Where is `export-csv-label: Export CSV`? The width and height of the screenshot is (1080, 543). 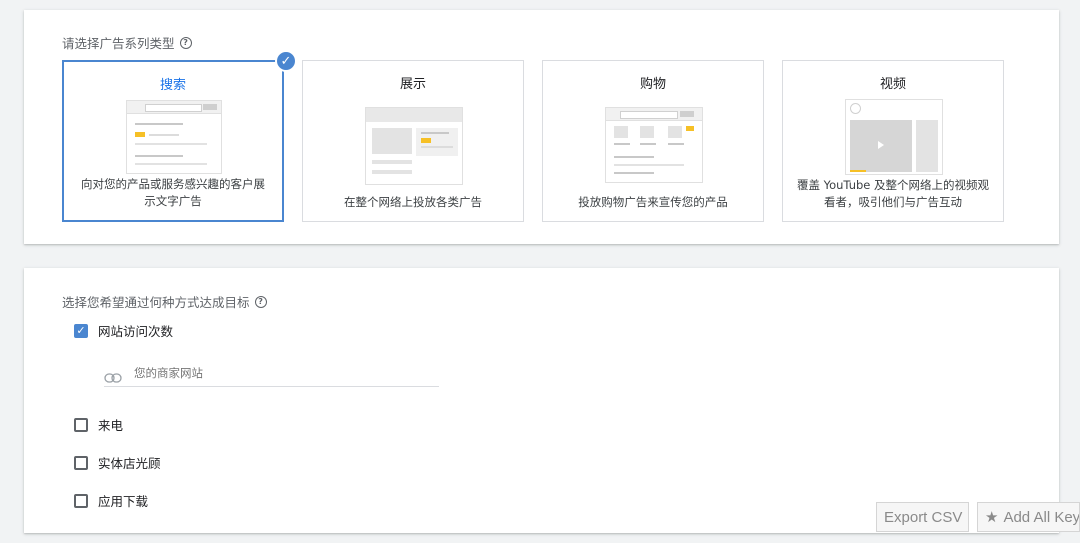
export-csv-label: Export CSV is located at coordinates (923, 517).